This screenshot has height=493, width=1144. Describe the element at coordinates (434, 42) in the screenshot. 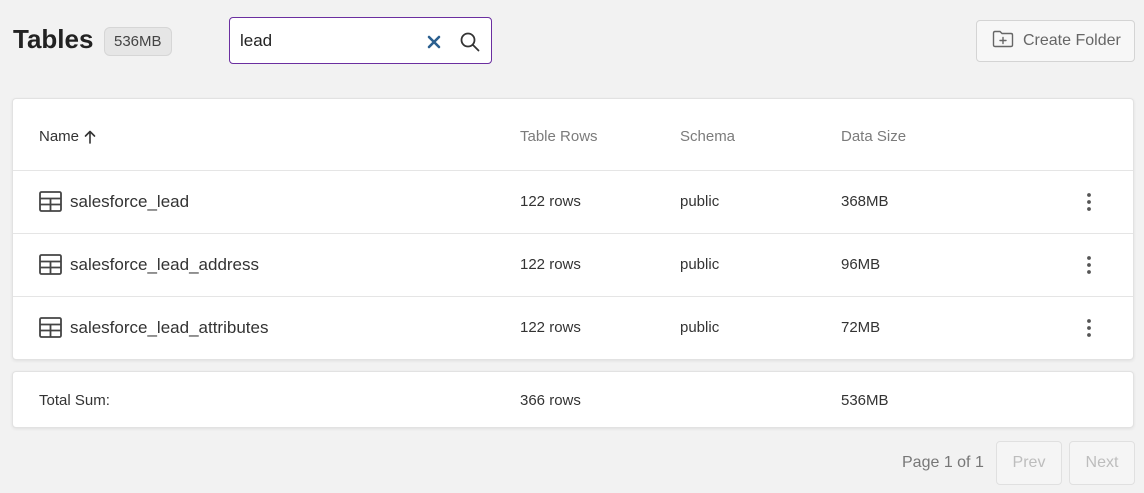

I see `clear-search-icon` at that location.